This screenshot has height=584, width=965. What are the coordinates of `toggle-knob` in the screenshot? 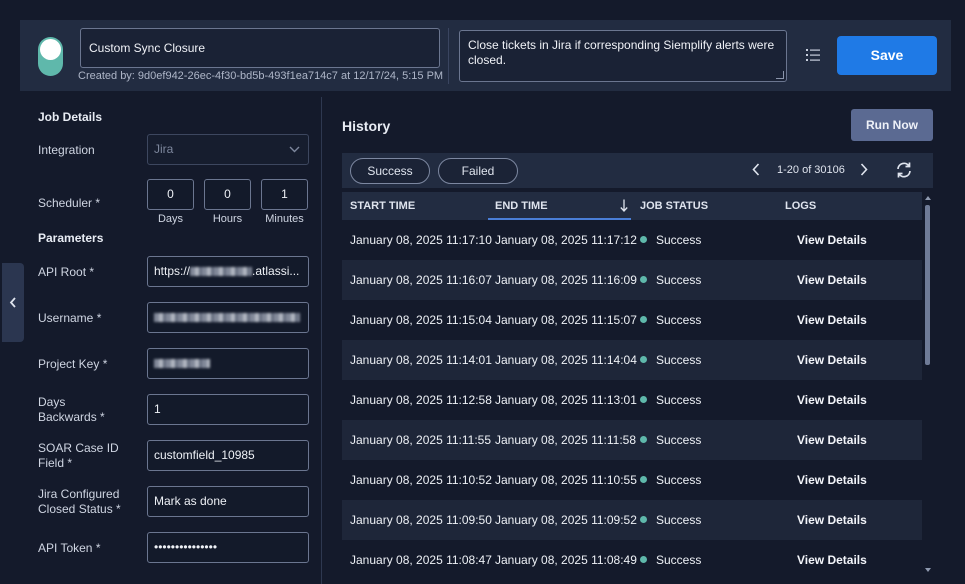 It's located at (50, 49).